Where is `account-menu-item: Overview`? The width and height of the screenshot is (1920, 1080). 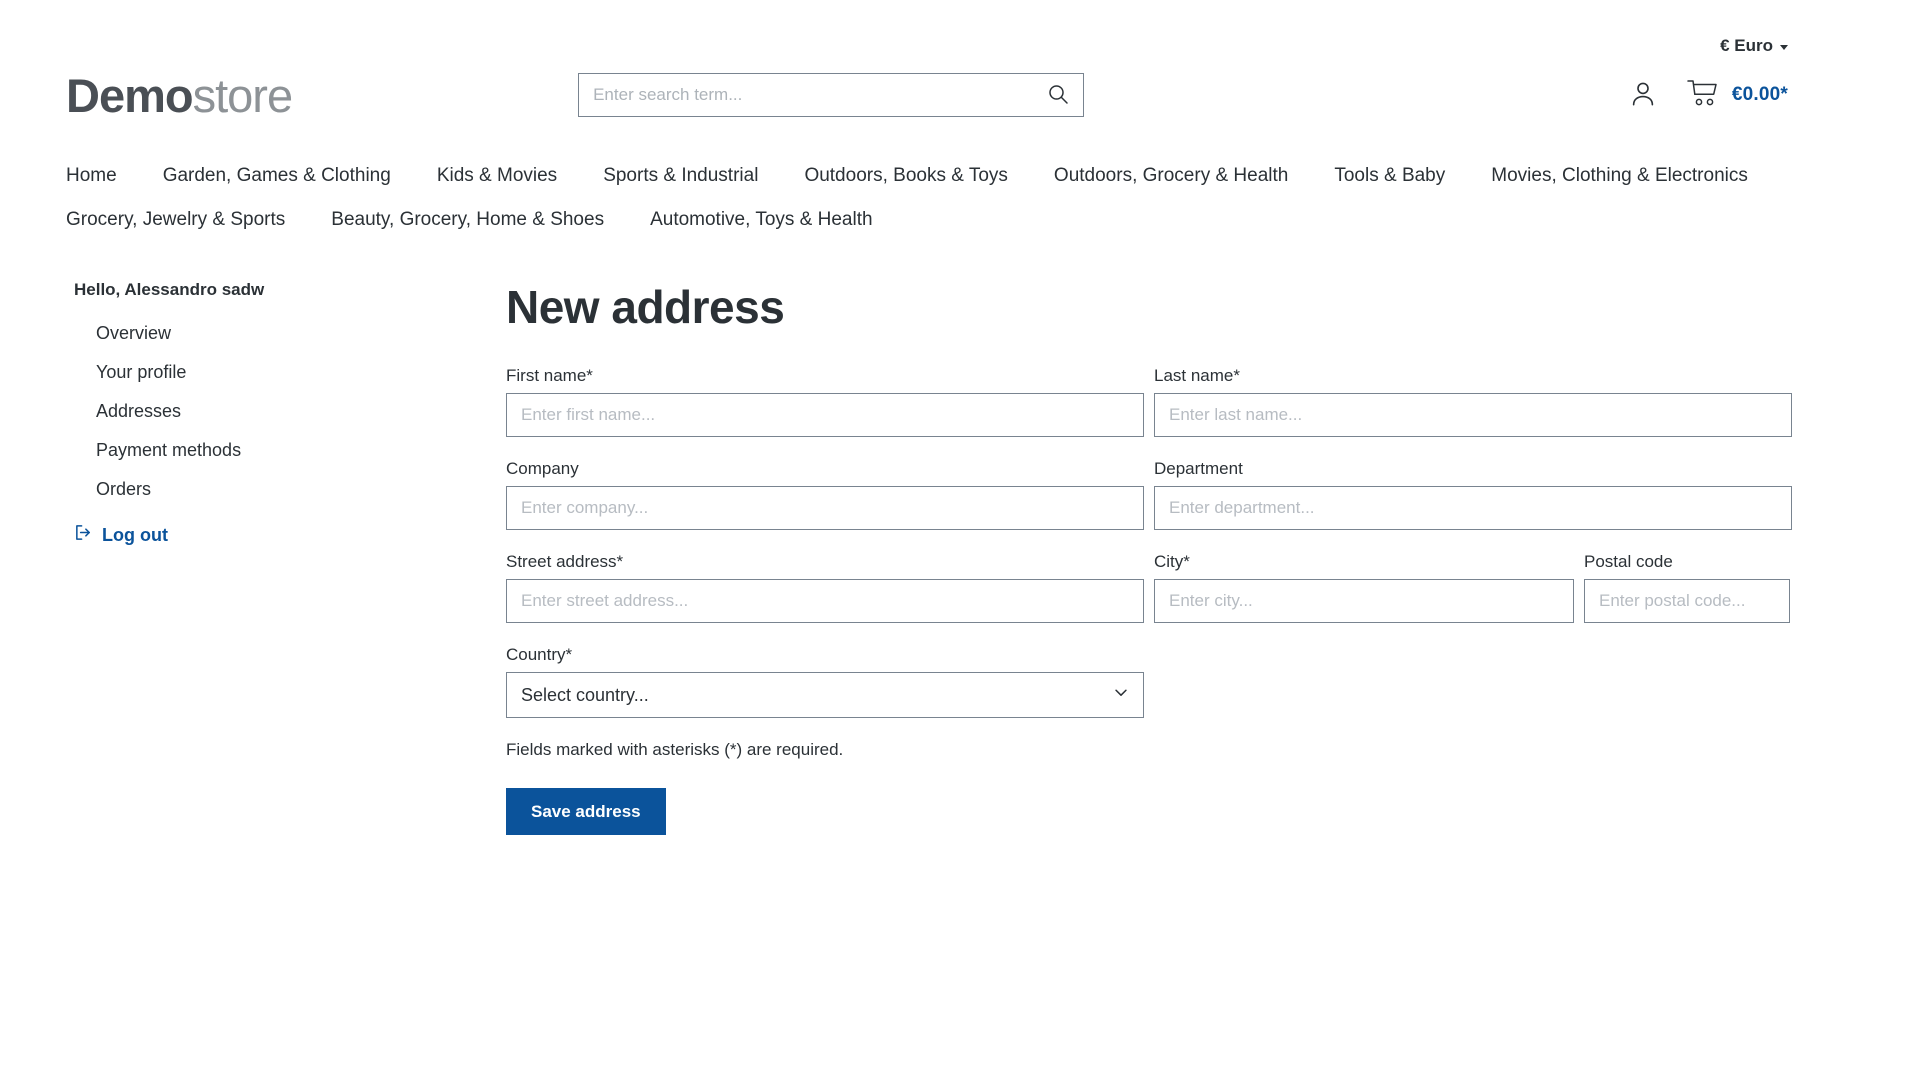 account-menu-item: Overview is located at coordinates (296, 333).